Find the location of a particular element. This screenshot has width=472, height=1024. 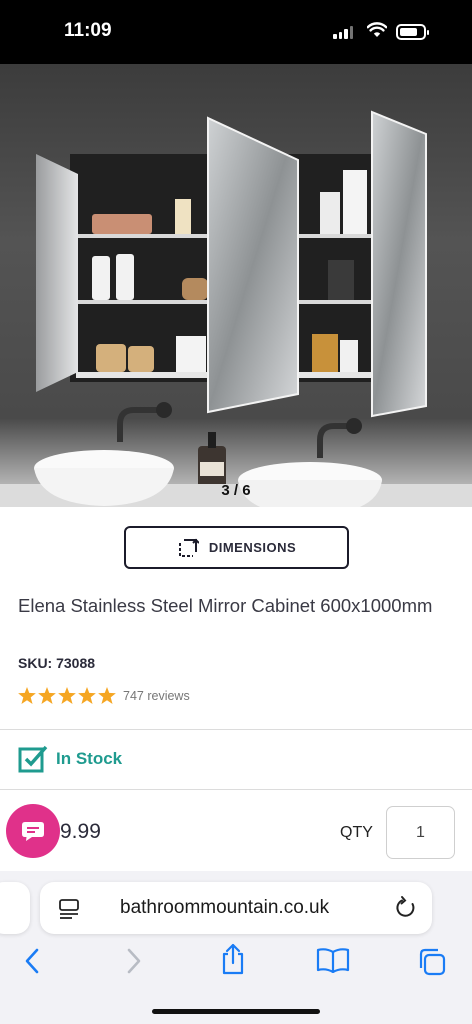

product-sku: SKU: 73088 is located at coordinates (57, 663).